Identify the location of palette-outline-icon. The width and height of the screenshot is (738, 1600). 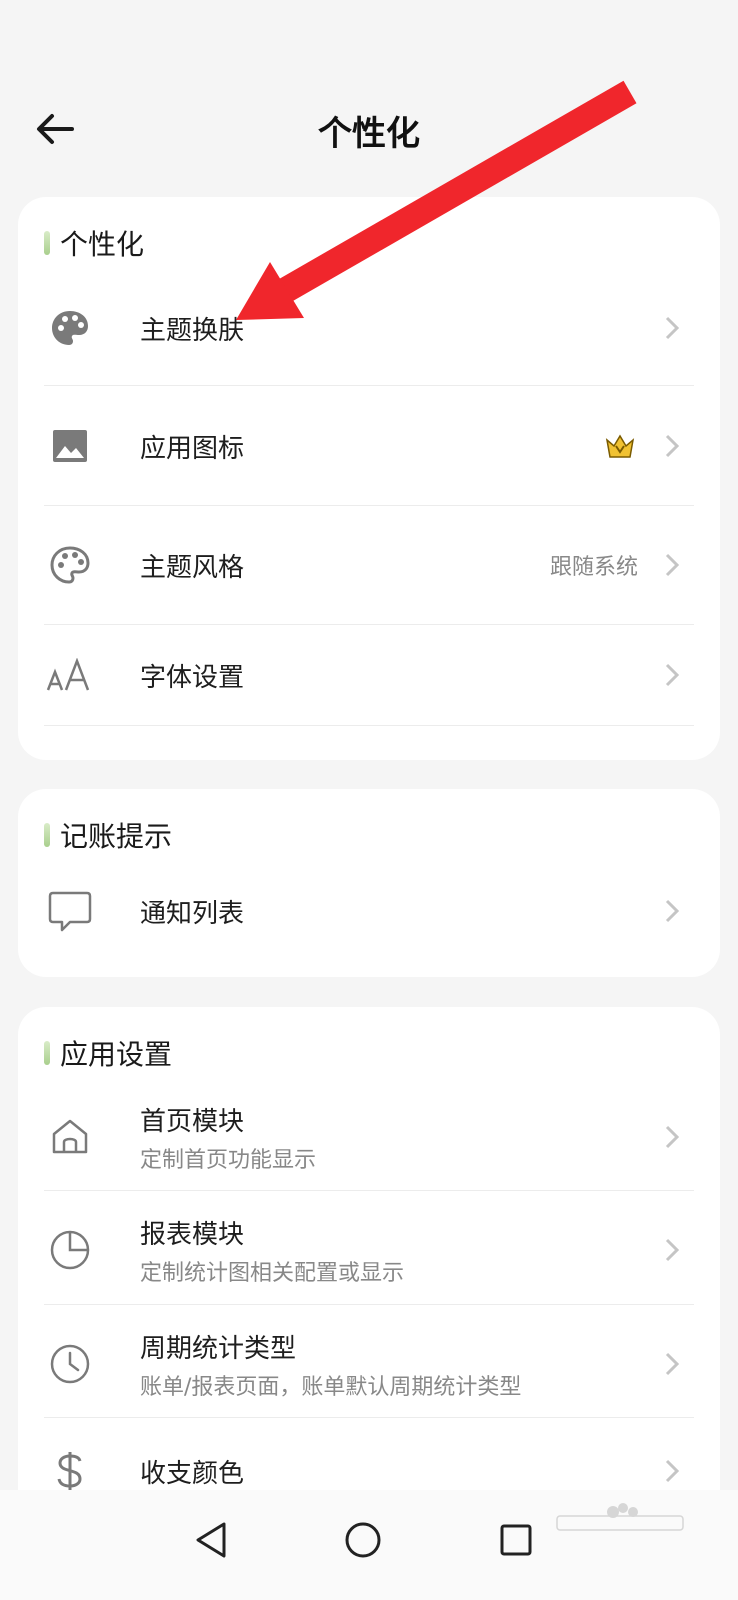
(70, 565).